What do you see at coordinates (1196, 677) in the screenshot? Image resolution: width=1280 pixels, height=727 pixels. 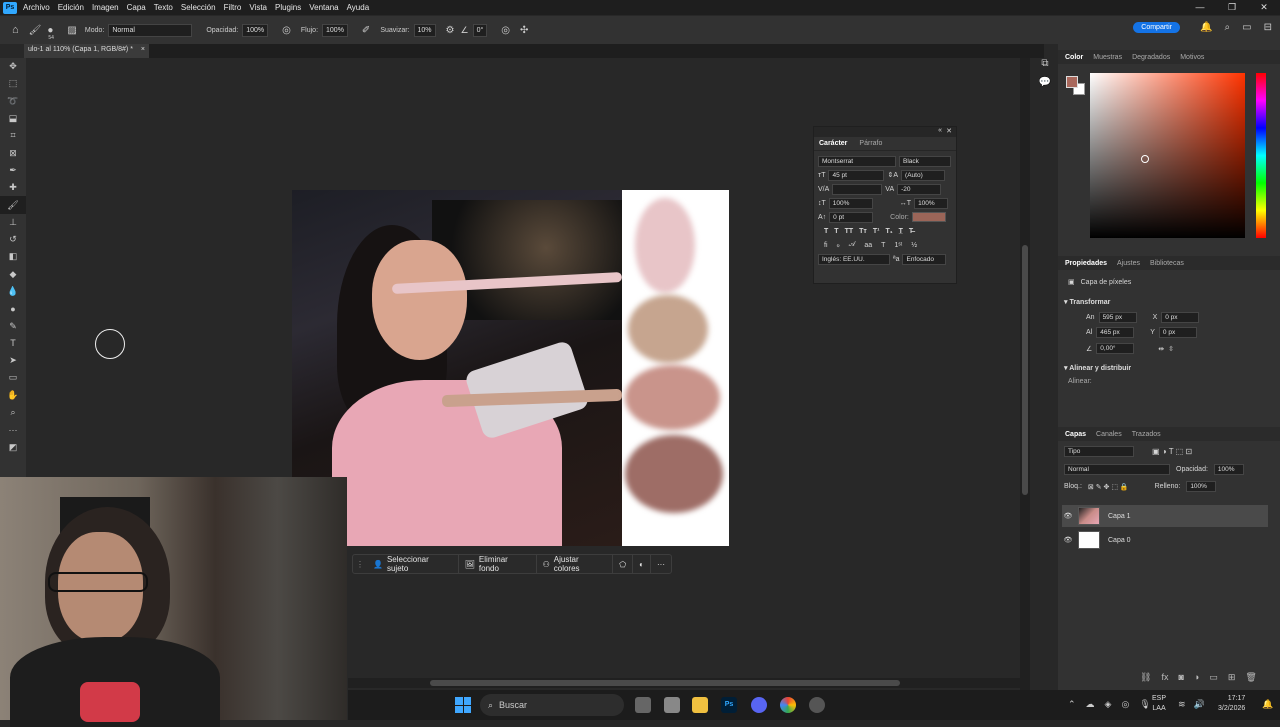 I see `adjustment-add-icon: ◑` at bounding box center [1196, 677].